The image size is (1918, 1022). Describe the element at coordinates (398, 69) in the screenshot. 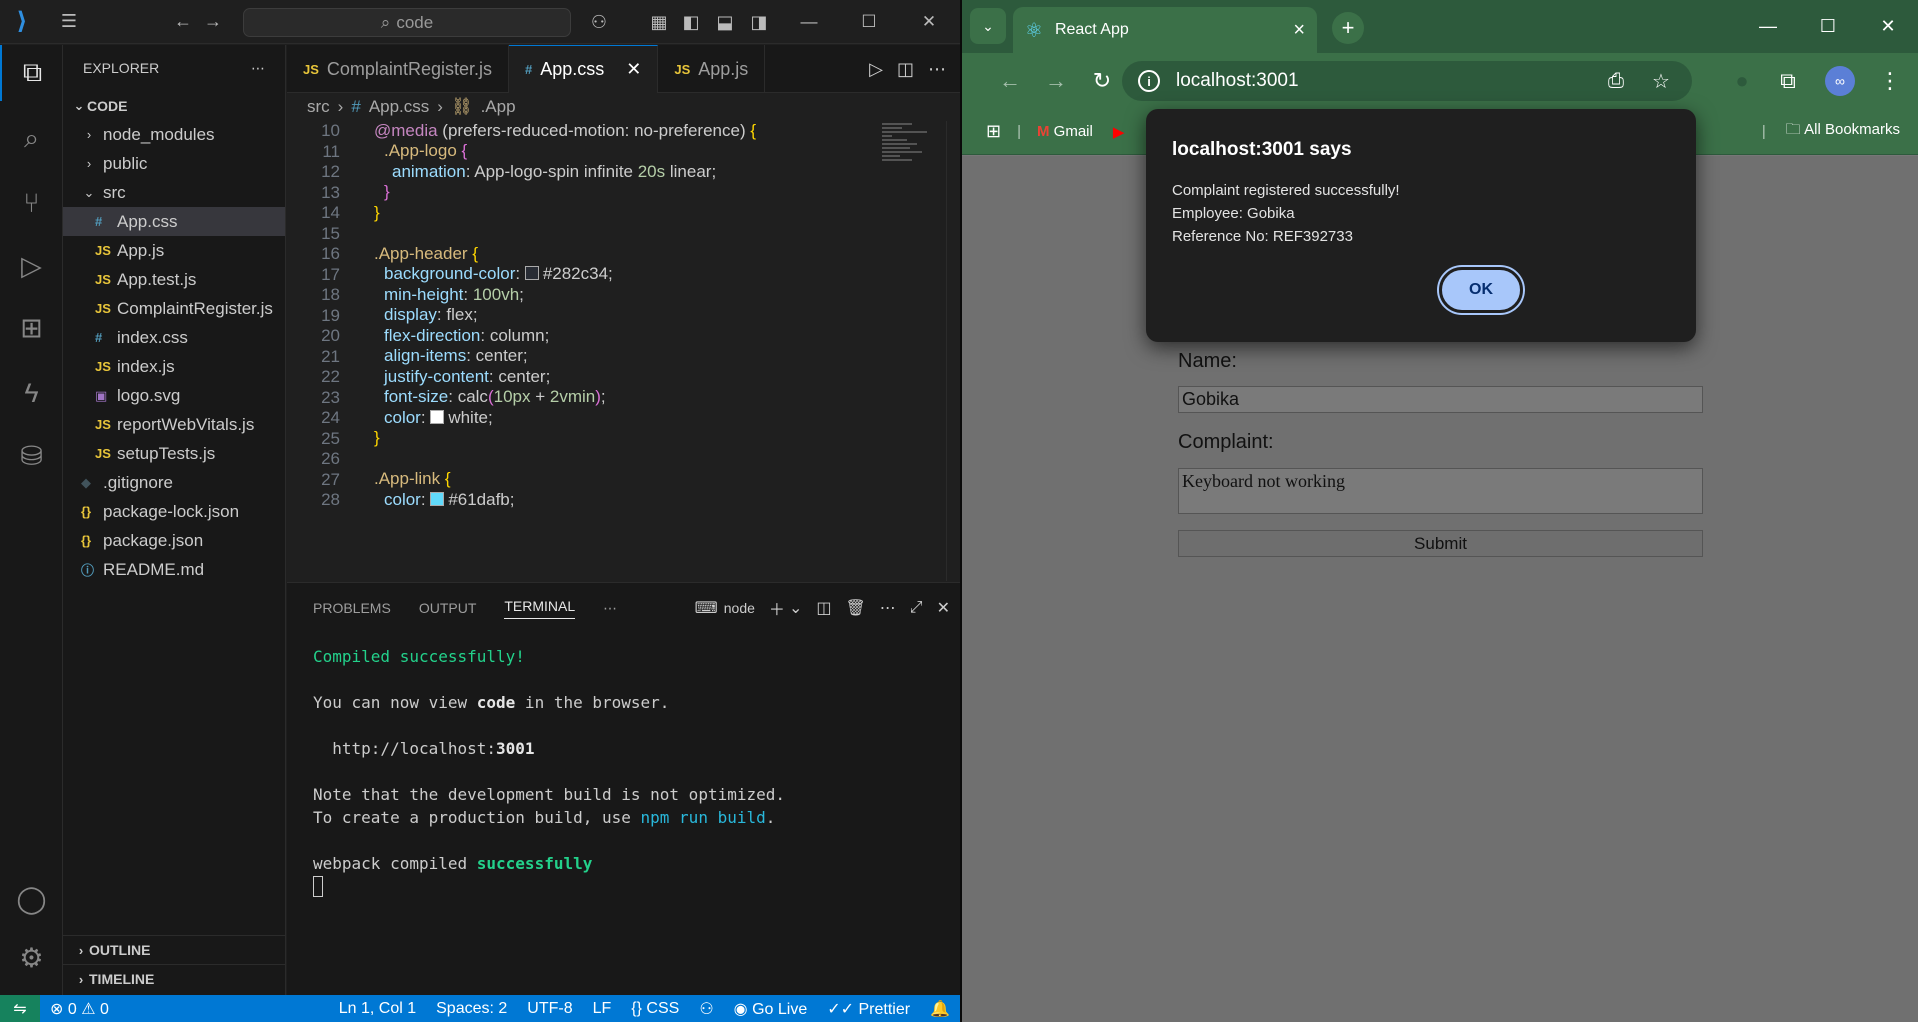

I see `tab-complaint-register: JS ComplaintRegister.js` at that location.